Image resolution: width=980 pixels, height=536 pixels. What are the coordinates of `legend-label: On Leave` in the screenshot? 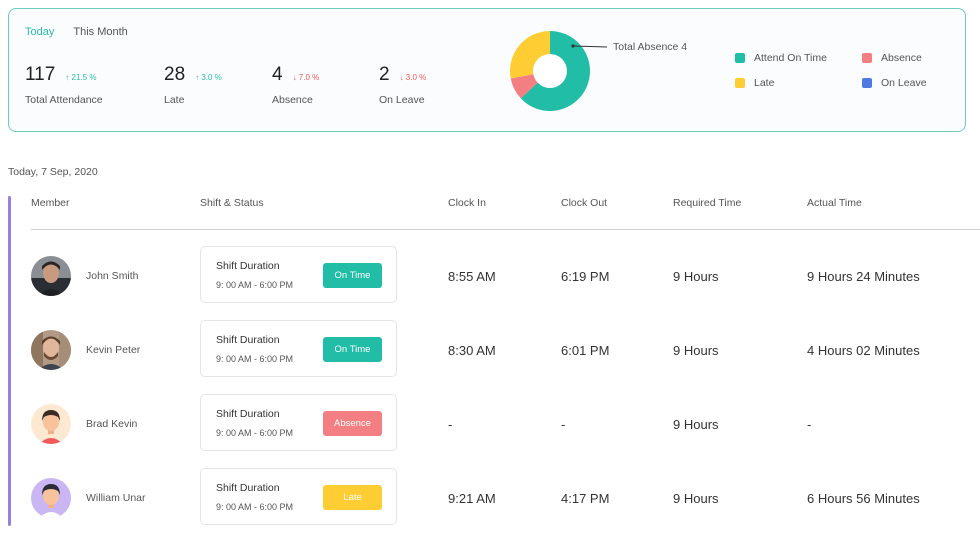 It's located at (904, 83).